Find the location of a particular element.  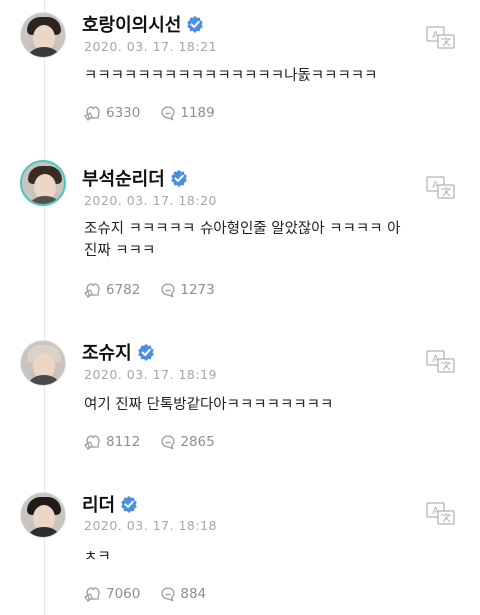

timestamp: 2020. 03. 17. 18:18 is located at coordinates (150, 525).